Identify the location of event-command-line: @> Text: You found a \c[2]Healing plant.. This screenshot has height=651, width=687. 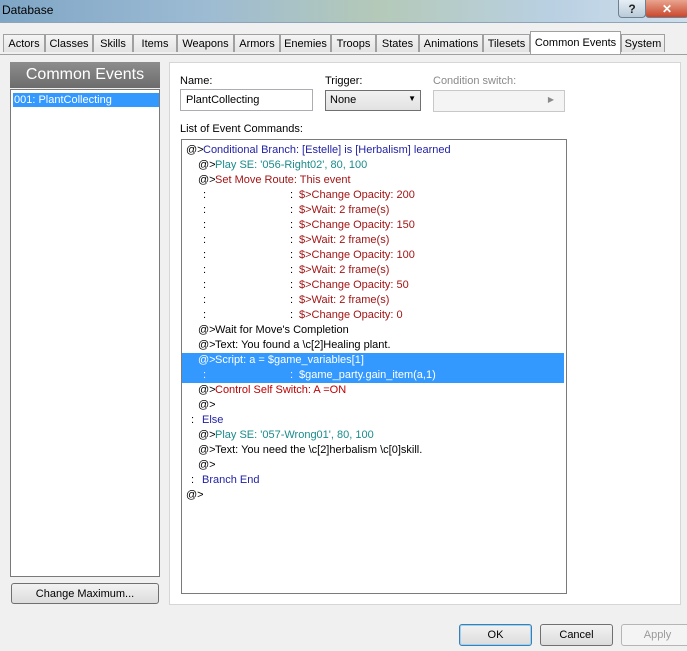
(373, 345).